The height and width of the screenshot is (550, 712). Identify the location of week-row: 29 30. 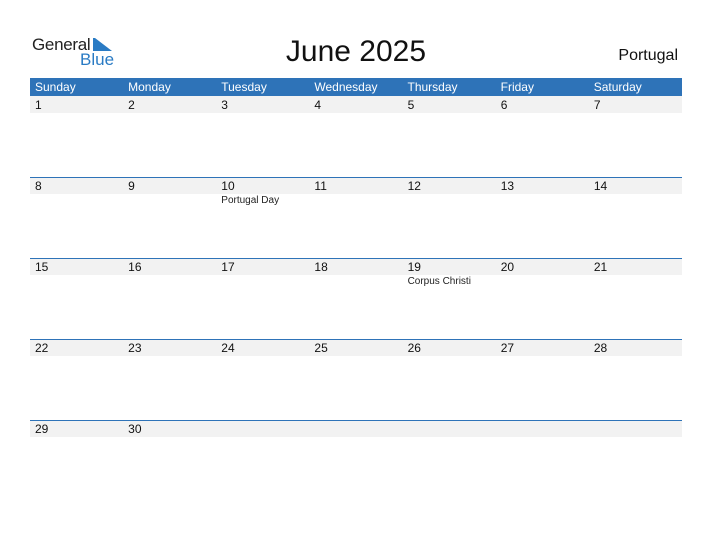
(356, 460).